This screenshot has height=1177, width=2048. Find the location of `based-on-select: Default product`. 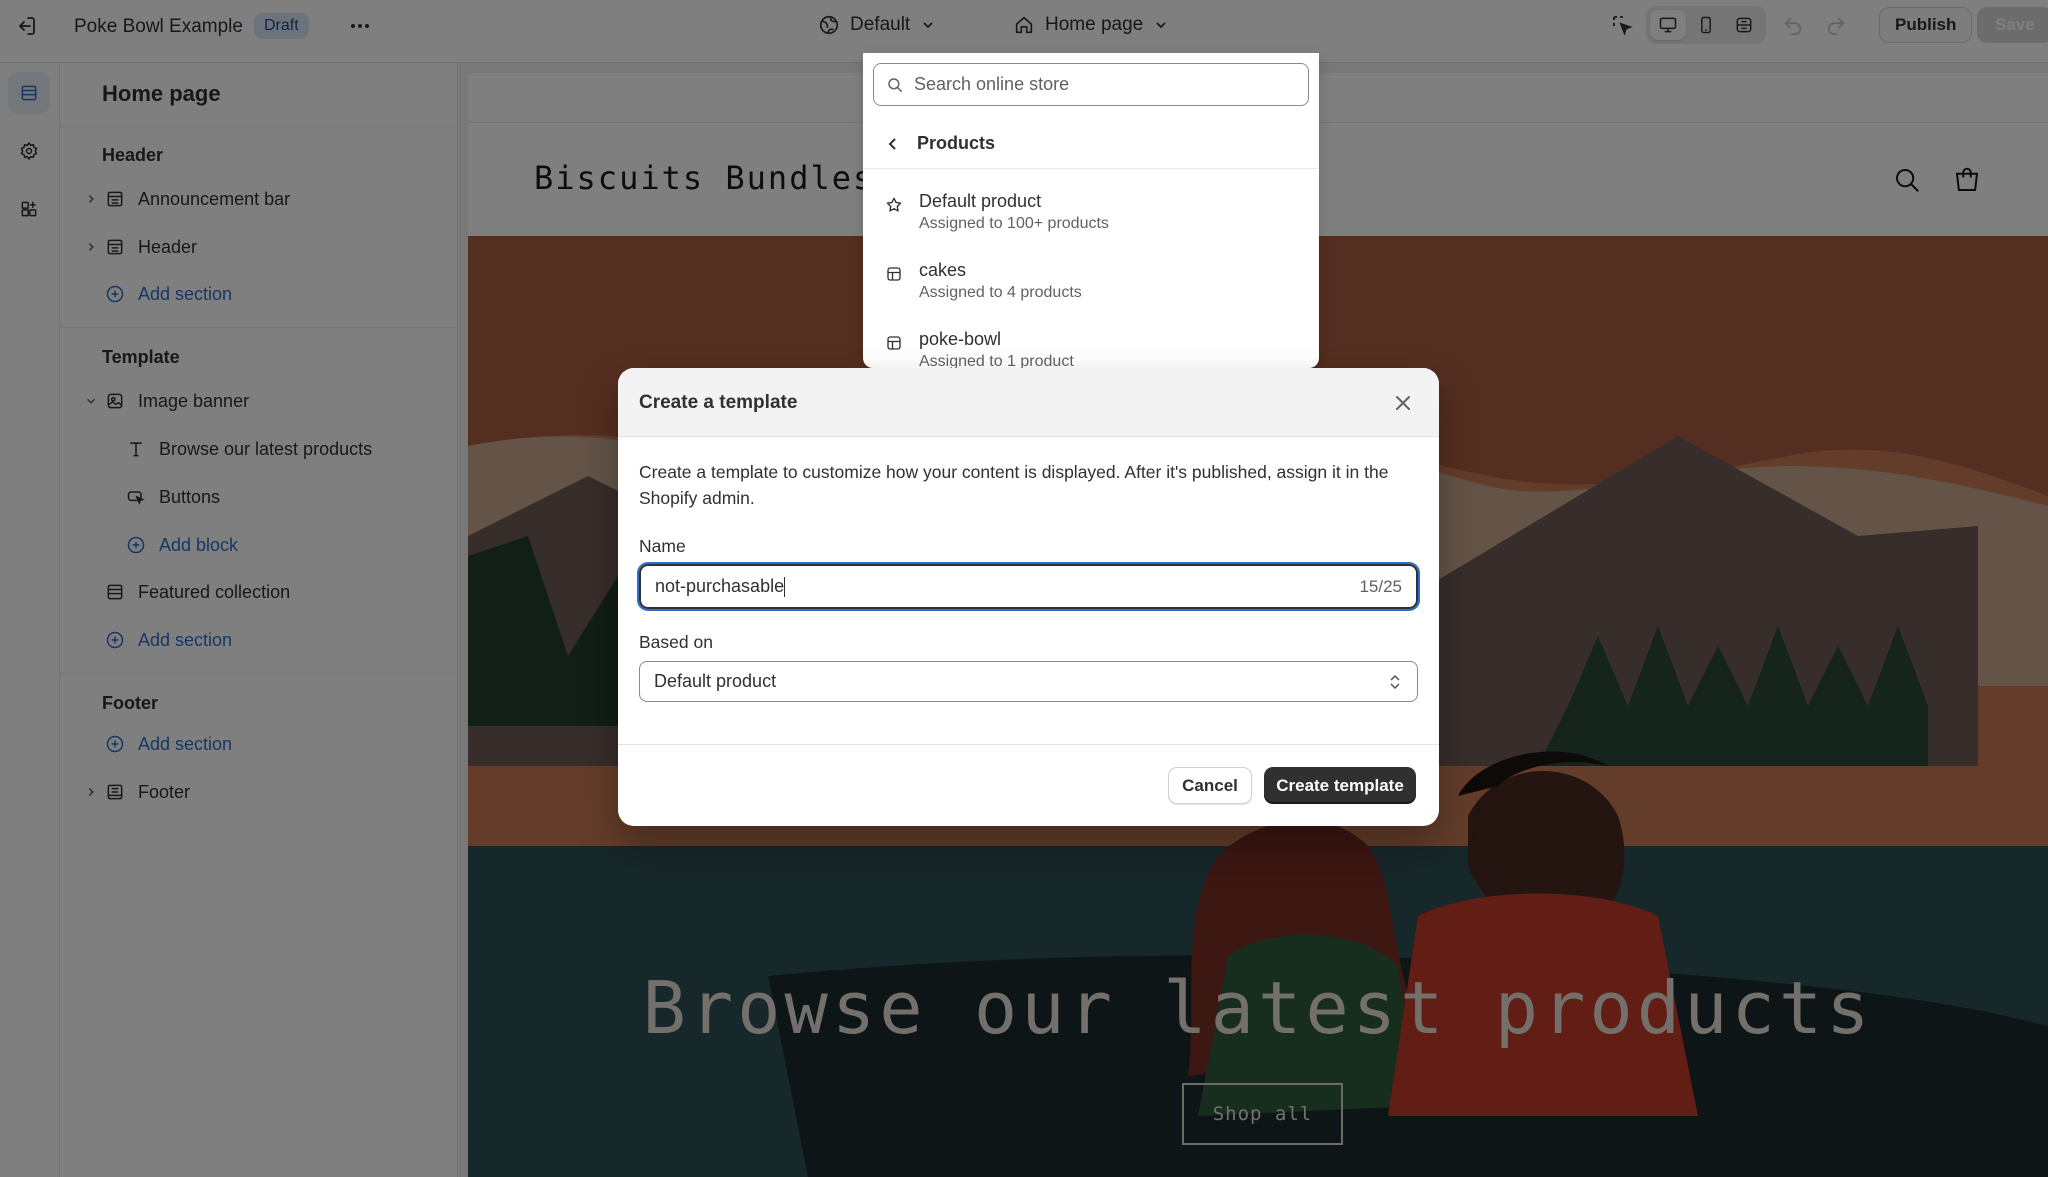

based-on-select: Default product is located at coordinates (1028, 681).